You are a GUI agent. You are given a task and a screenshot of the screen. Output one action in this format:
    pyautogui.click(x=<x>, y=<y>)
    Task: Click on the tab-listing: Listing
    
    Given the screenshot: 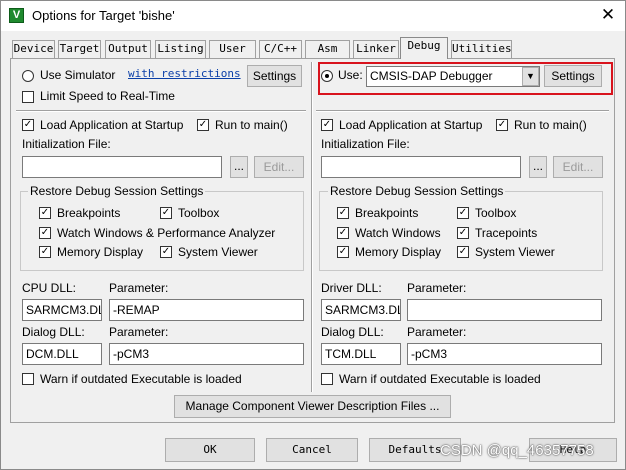 What is the action you would take?
    pyautogui.click(x=180, y=49)
    